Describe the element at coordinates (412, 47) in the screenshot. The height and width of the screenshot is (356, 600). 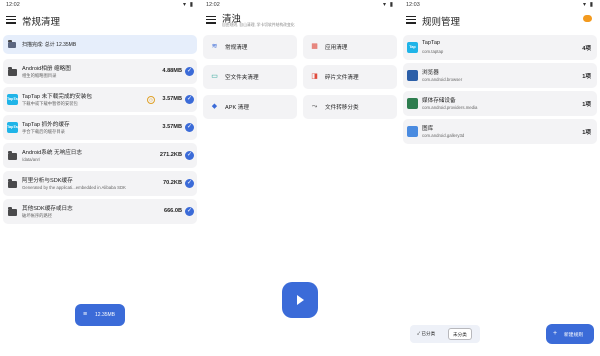
I see `taptap-icon: Tap` at that location.